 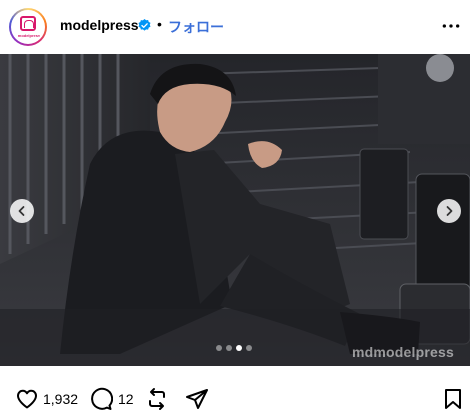 What do you see at coordinates (27, 399) in the screenshot?
I see `heart-icon` at bounding box center [27, 399].